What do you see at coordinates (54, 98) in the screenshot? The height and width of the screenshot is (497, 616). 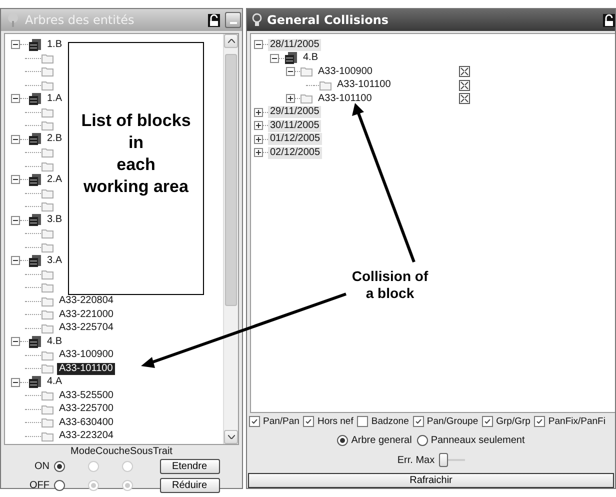 I see `tree-item: 1.A` at bounding box center [54, 98].